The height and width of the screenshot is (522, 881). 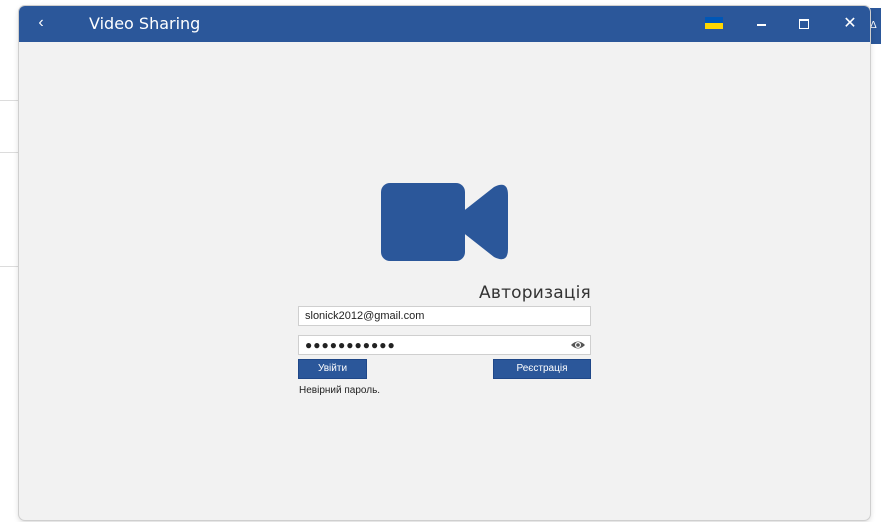 I want to click on background-window-edge: Δ, so click(x=875, y=26).